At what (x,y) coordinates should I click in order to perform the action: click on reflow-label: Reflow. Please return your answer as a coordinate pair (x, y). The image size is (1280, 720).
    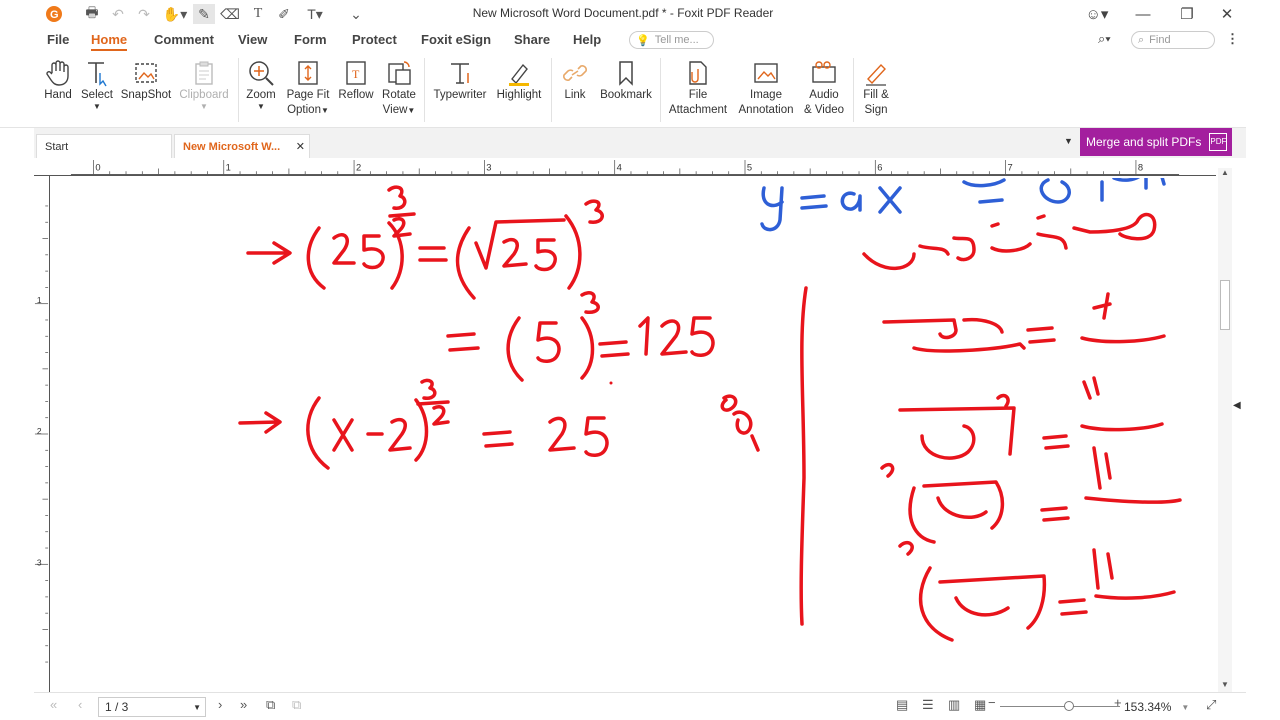
    Looking at the image, I should click on (356, 95).